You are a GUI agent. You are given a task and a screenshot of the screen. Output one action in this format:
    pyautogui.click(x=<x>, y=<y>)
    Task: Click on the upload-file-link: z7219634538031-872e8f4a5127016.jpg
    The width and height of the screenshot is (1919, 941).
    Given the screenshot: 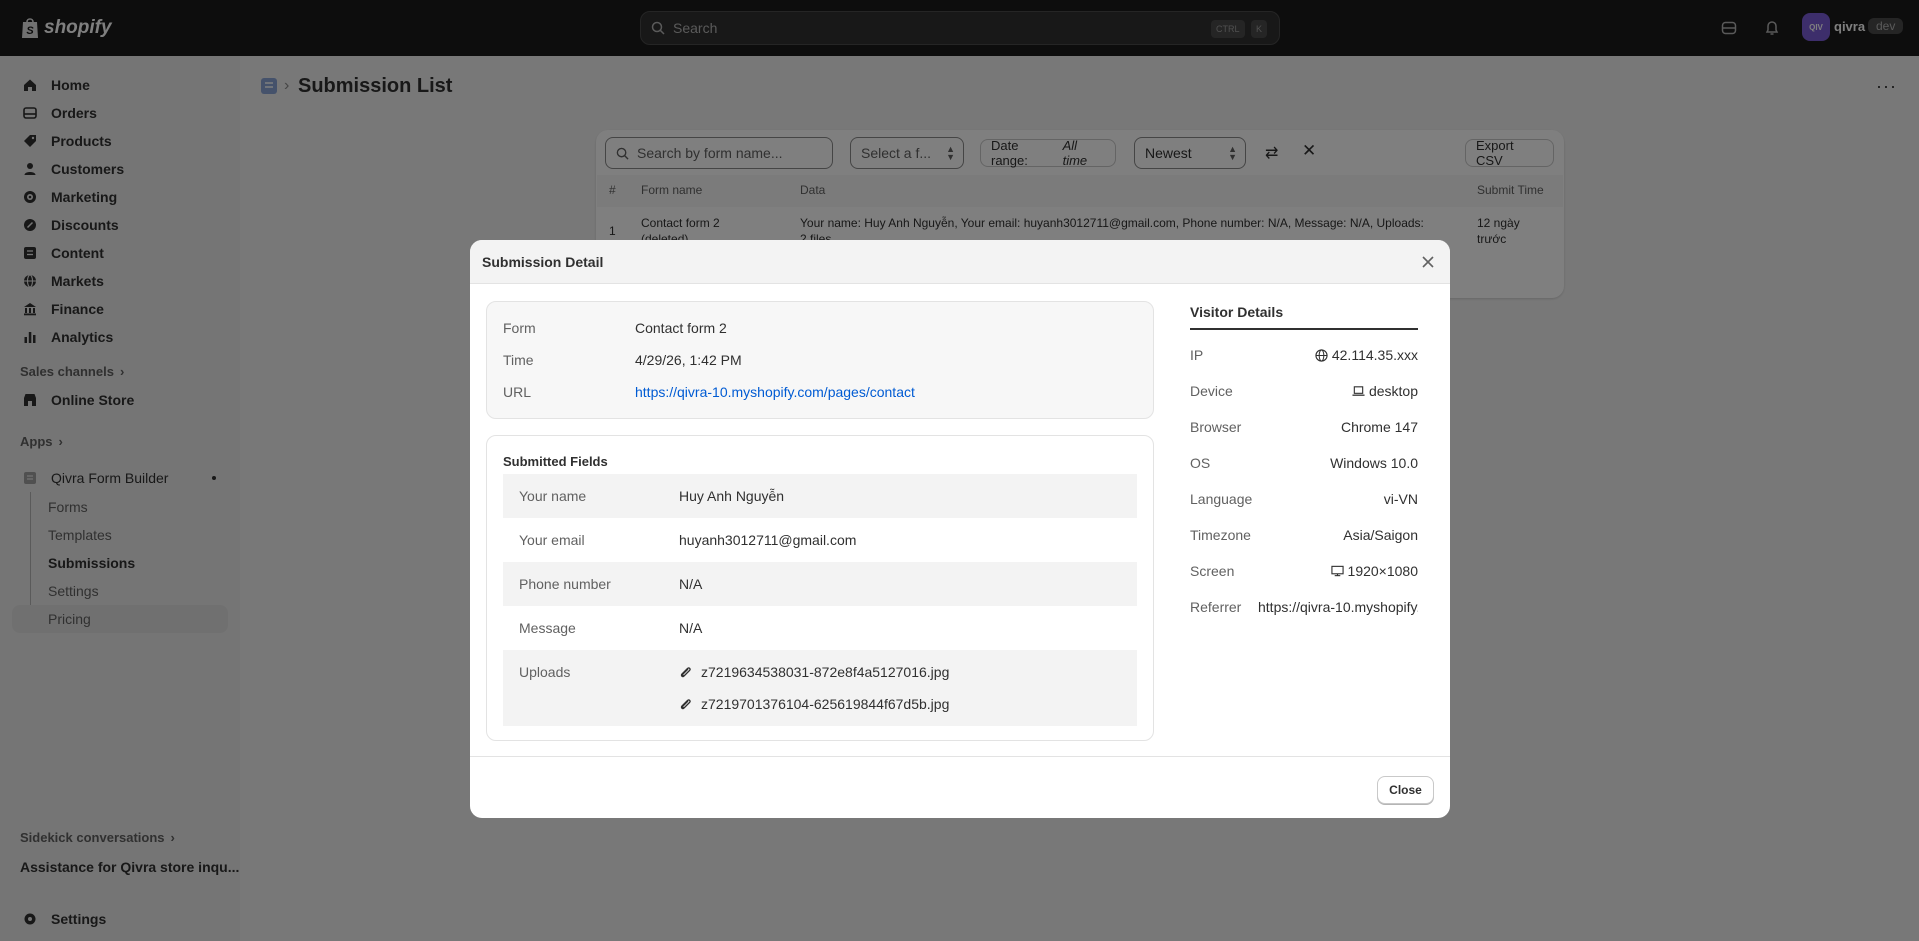 What is the action you would take?
    pyautogui.click(x=814, y=672)
    